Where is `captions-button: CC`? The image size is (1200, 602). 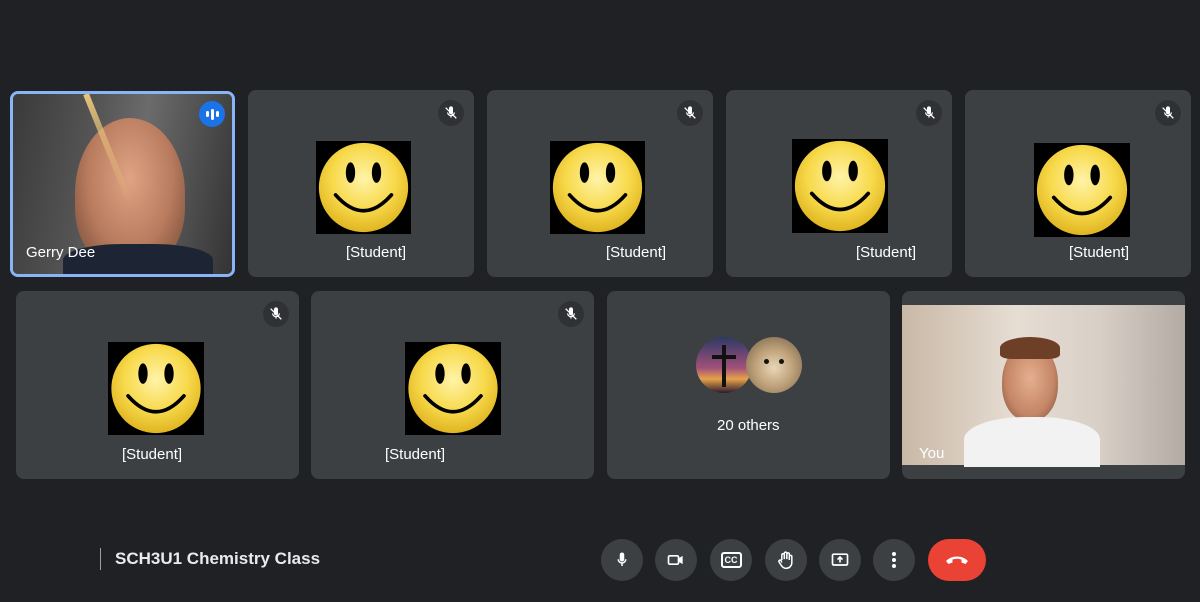 captions-button: CC is located at coordinates (731, 560).